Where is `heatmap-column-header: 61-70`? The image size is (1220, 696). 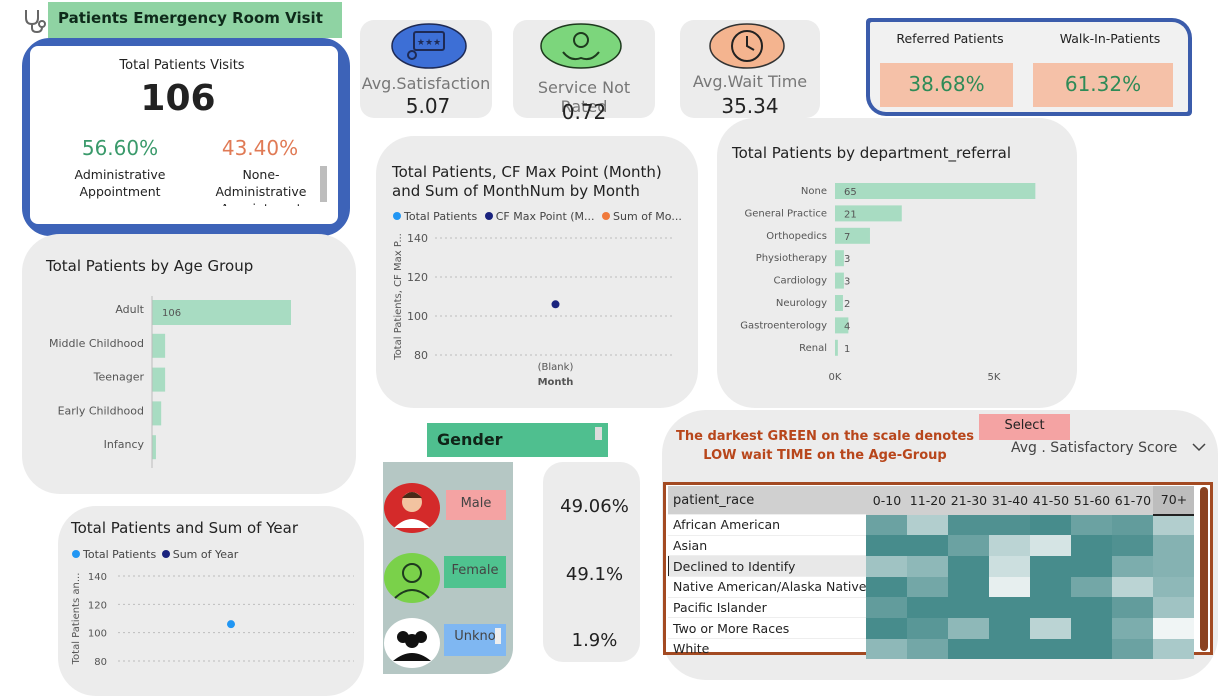 heatmap-column-header: 61-70 is located at coordinates (1133, 500).